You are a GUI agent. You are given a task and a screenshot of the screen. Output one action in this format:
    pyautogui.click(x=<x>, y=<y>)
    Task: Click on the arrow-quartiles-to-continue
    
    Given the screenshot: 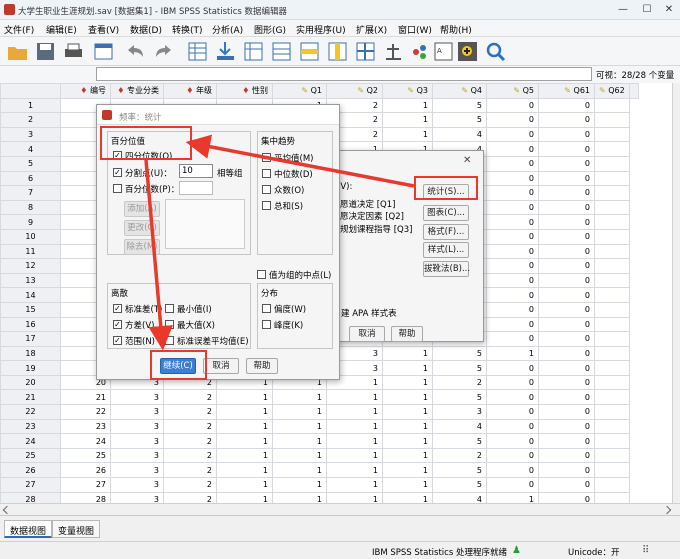 What is the action you would take?
    pyautogui.click(x=158, y=255)
    